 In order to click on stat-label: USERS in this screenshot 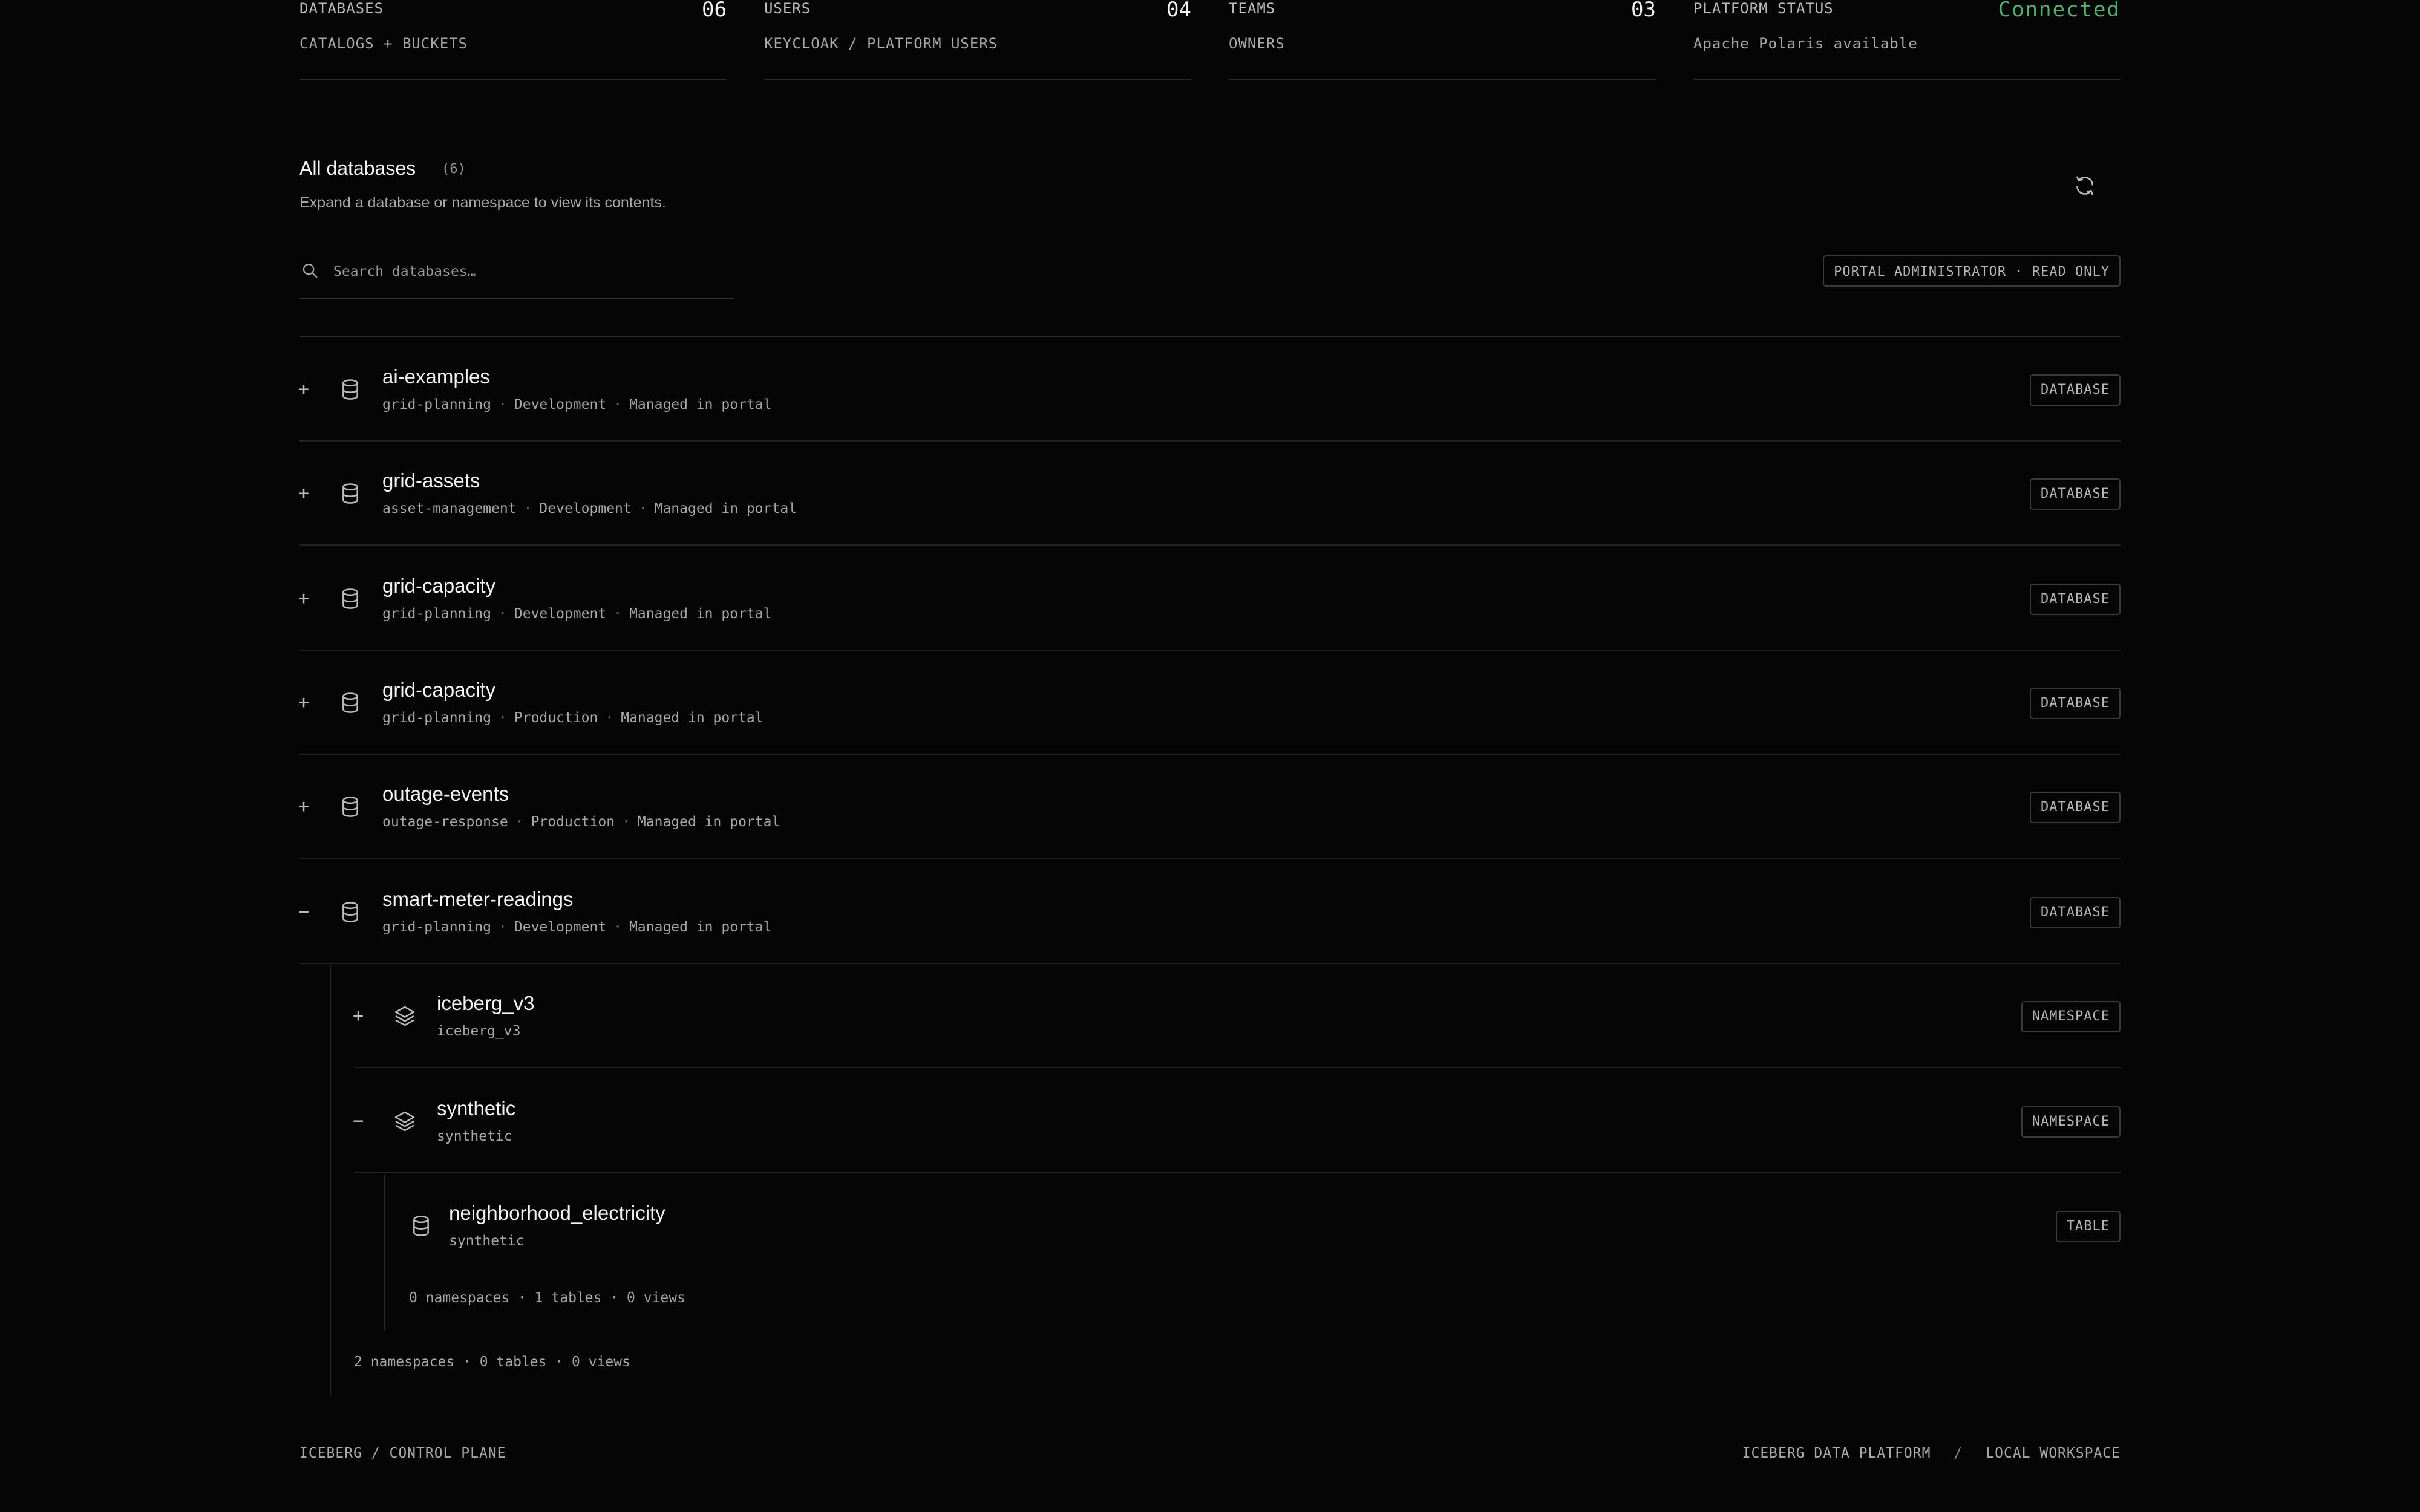, I will do `click(787, 8)`.